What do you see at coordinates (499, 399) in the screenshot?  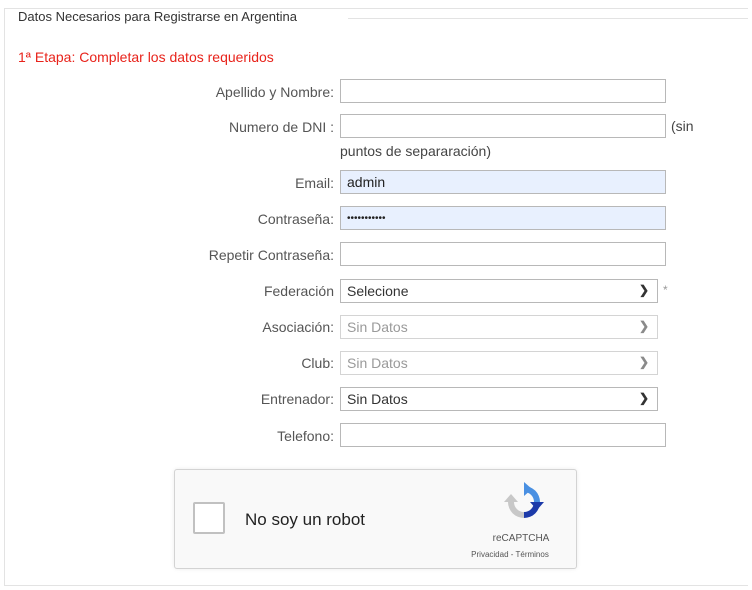 I see `entrenador-select: Sin Datos ❯` at bounding box center [499, 399].